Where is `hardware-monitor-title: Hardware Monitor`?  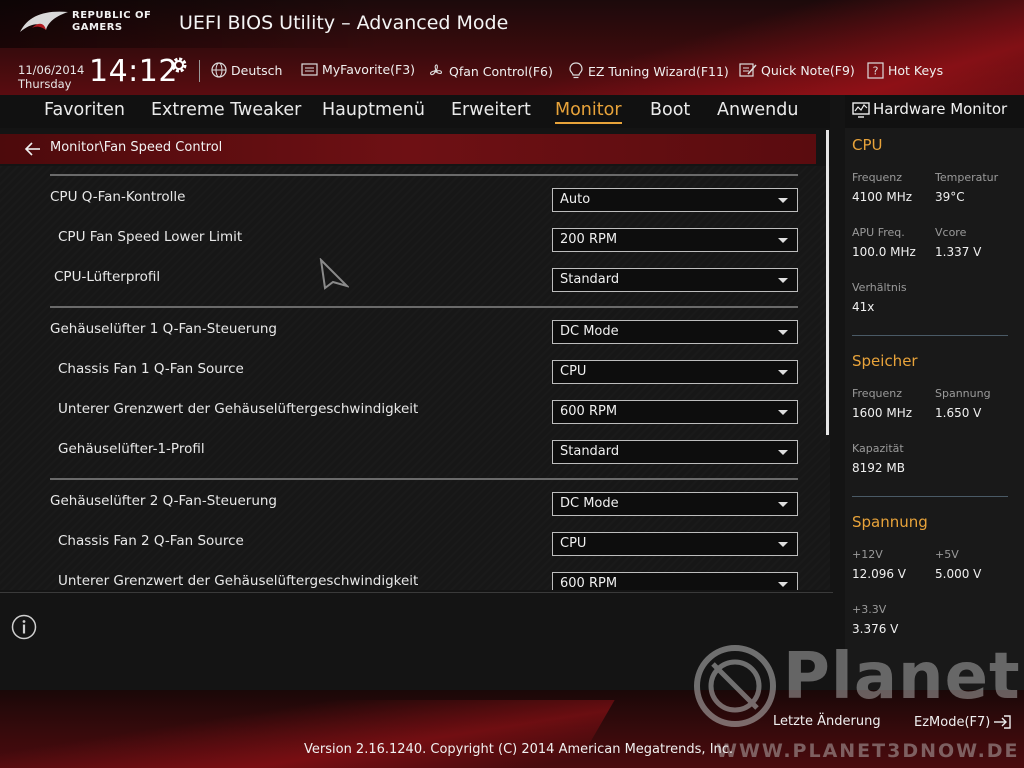 hardware-monitor-title: Hardware Monitor is located at coordinates (940, 109).